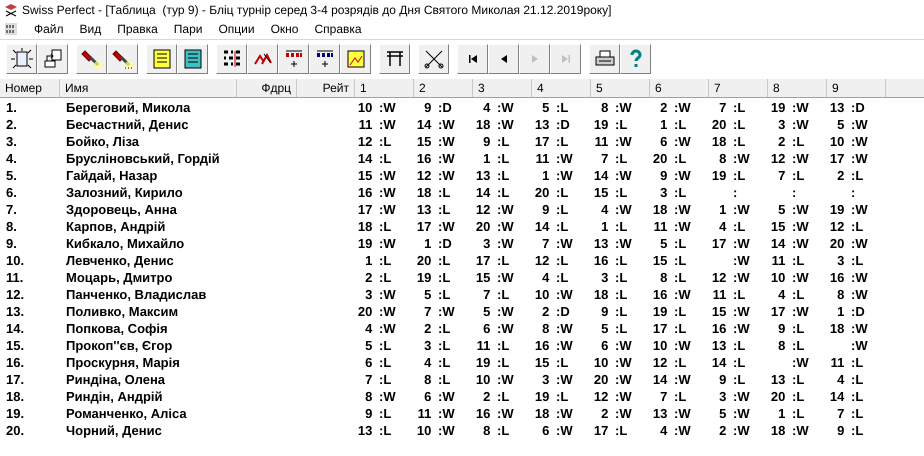 Image resolution: width=924 pixels, height=456 pixels. Describe the element at coordinates (679, 88) in the screenshot. I see `column-header: 6` at that location.